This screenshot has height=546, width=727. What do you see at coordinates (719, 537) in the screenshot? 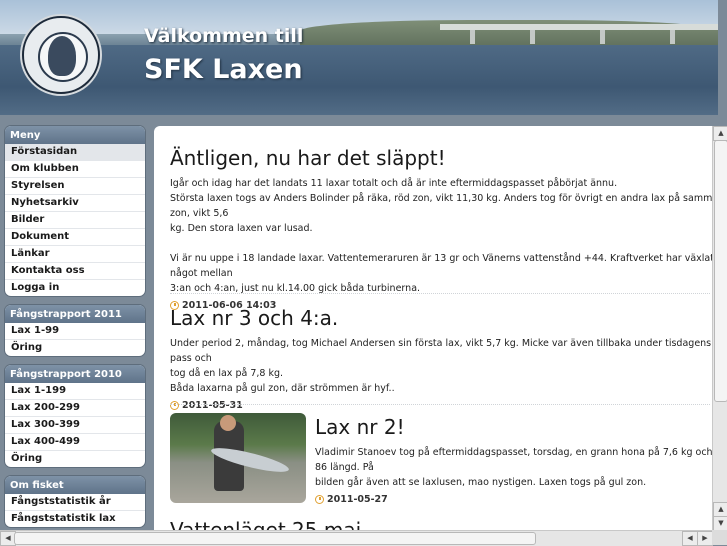
I see `scrollbar-corner` at bounding box center [719, 537].